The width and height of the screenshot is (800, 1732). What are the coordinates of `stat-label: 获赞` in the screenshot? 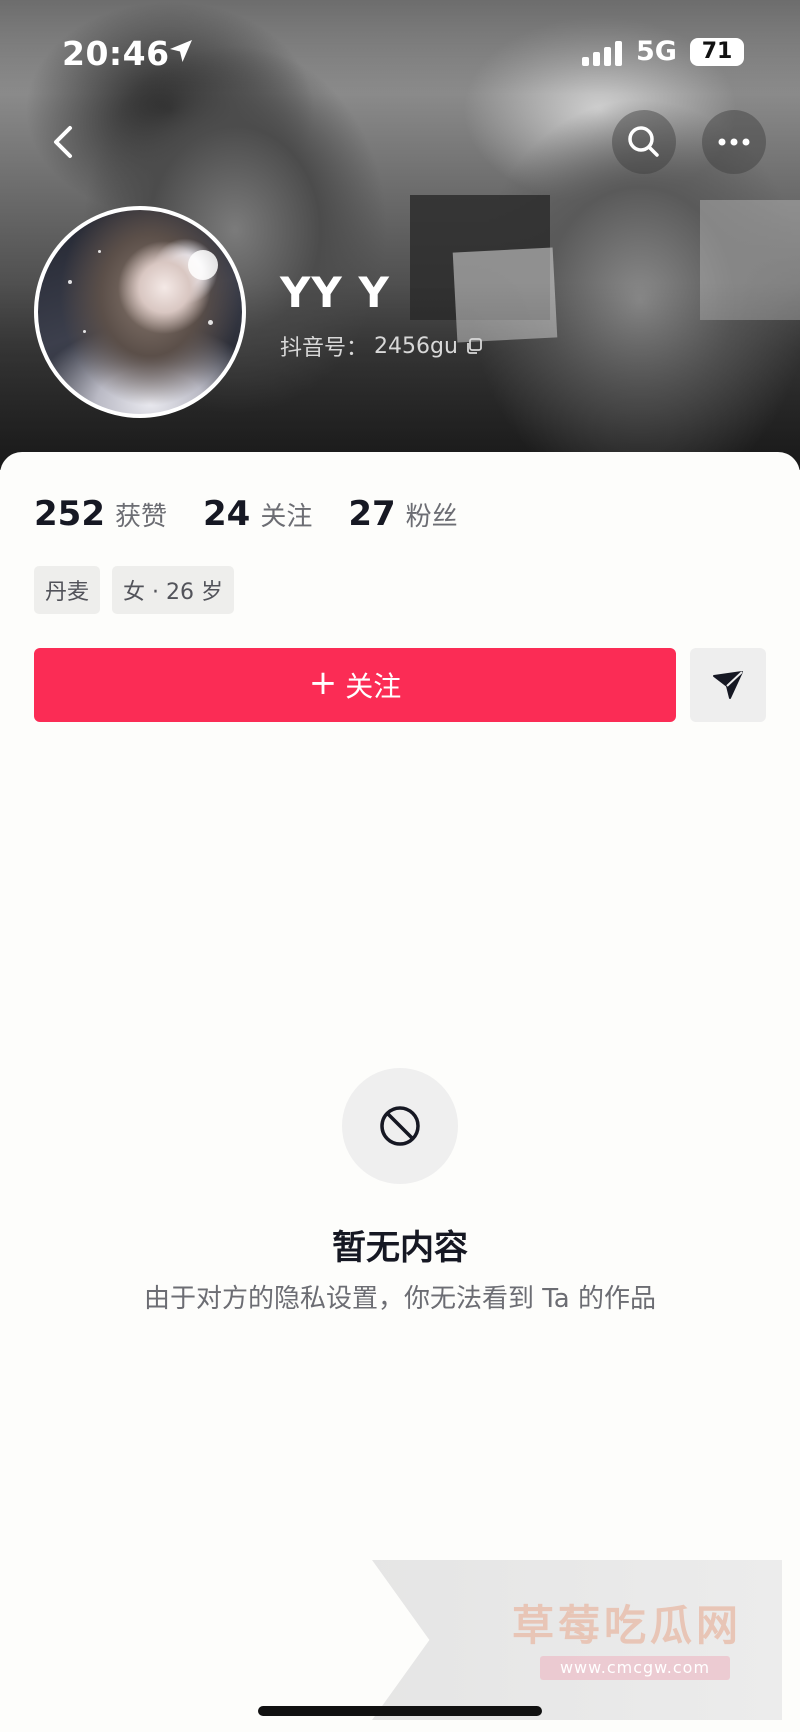 It's located at (140, 517).